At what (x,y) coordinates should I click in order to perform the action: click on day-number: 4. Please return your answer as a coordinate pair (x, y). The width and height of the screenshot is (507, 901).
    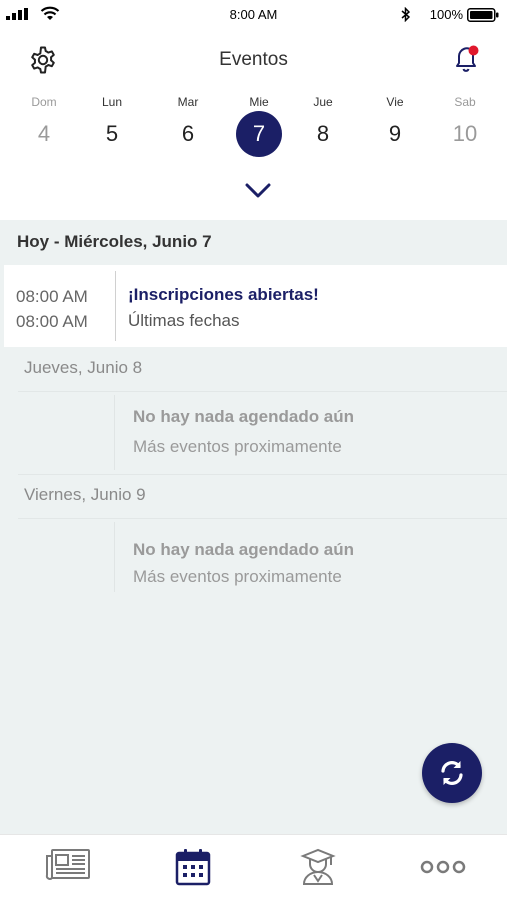
    Looking at the image, I should click on (44, 133).